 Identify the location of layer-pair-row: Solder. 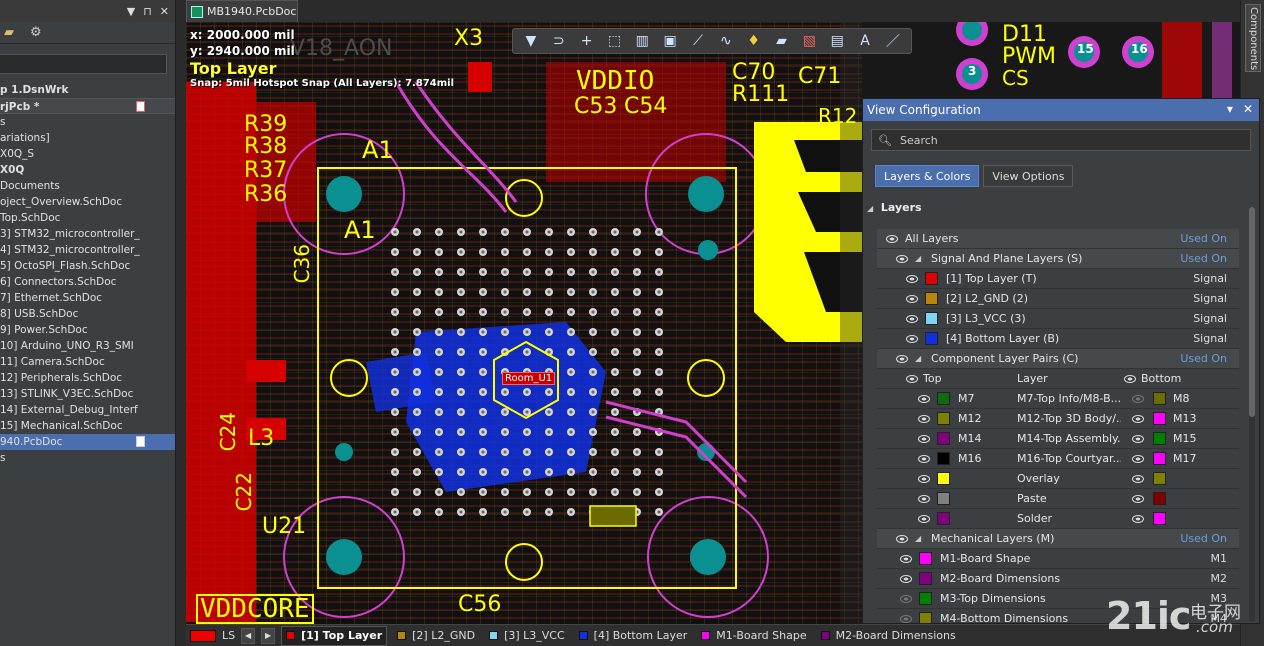
(1058, 519).